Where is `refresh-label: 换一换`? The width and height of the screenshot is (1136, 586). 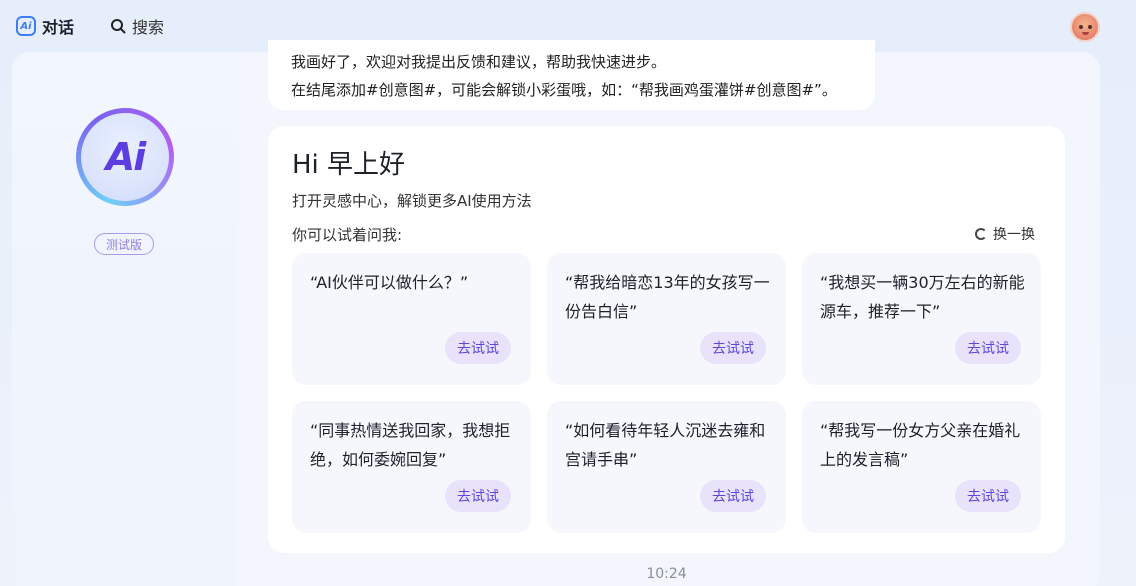 refresh-label: 换一换 is located at coordinates (1014, 235).